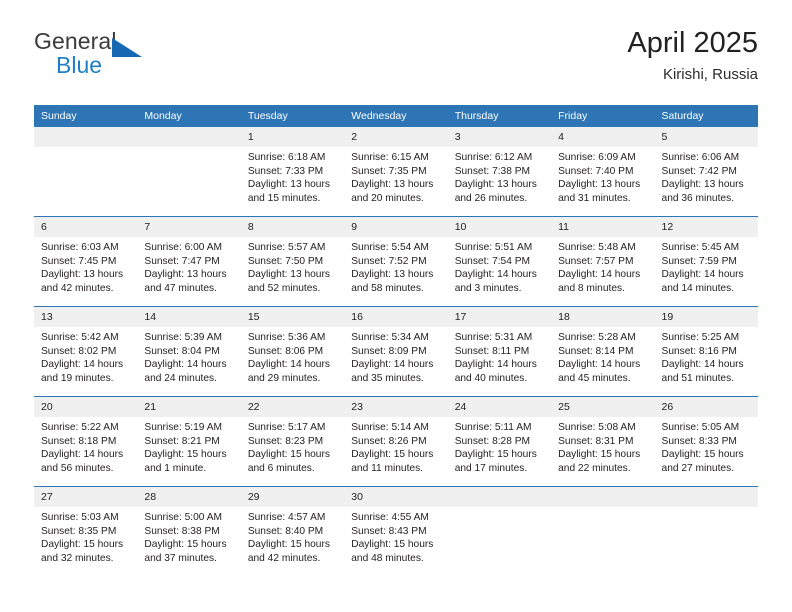 The width and height of the screenshot is (792, 612). Describe the element at coordinates (182, 441) in the screenshot. I see `sunset-text: Sunset: 8:21 PM` at that location.